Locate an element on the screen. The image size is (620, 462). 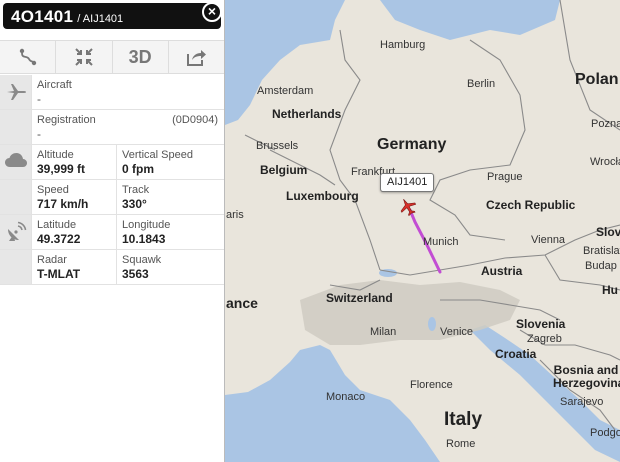
registration-row: Registration - (0D0904) is located at coordinates (112, 127).